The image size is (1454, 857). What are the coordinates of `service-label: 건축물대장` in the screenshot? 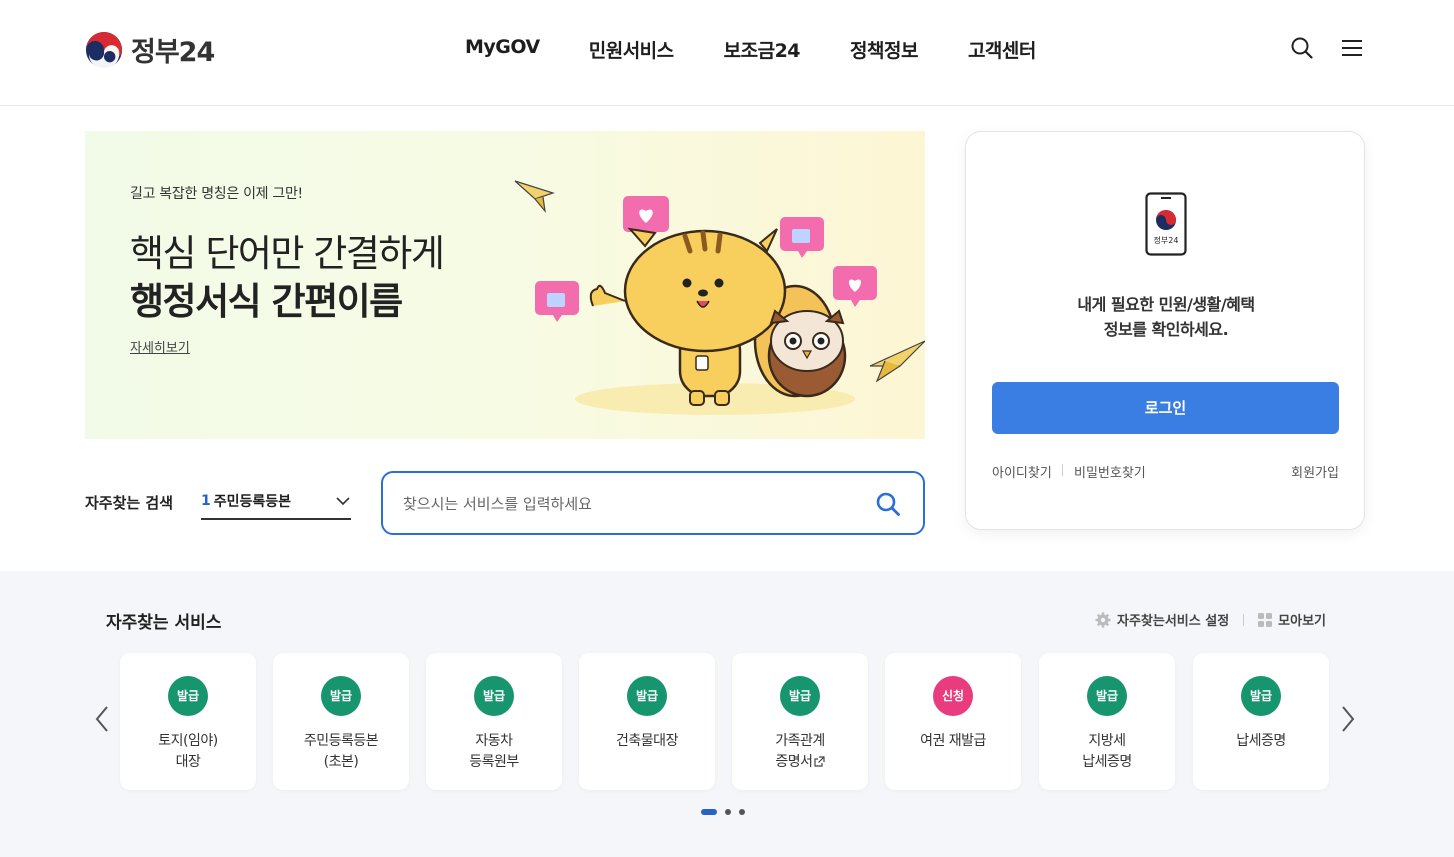 It's located at (647, 741).